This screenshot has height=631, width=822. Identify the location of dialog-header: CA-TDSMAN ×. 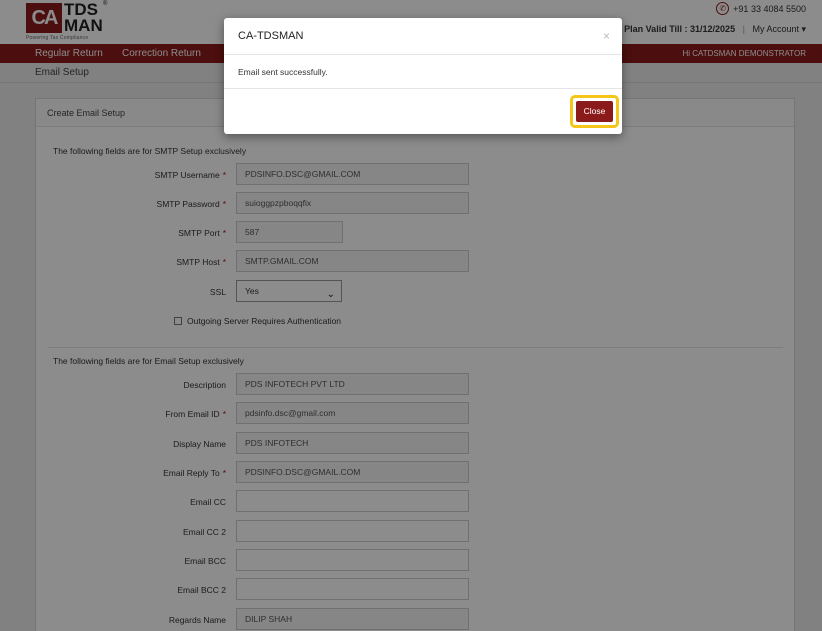
(423, 36).